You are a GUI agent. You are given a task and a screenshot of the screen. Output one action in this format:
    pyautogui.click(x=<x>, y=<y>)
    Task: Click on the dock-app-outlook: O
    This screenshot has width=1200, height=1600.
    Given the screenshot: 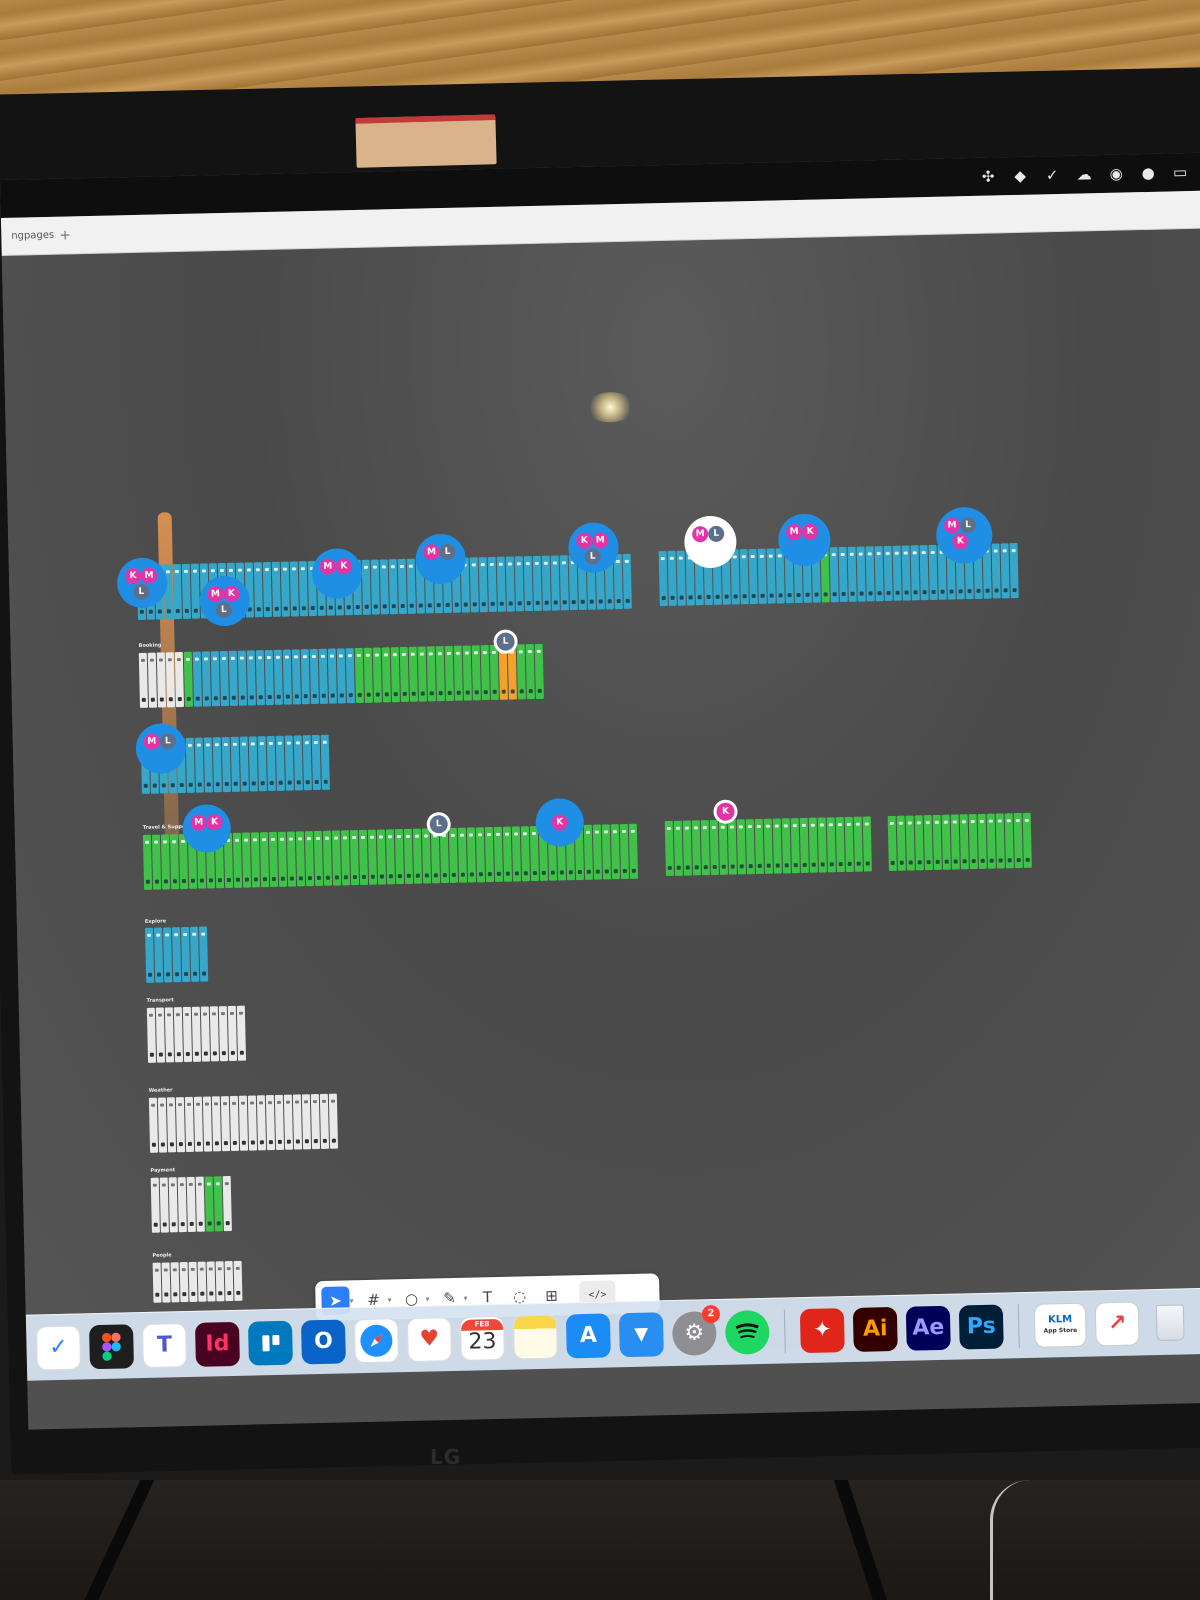 What is the action you would take?
    pyautogui.click(x=323, y=1341)
    